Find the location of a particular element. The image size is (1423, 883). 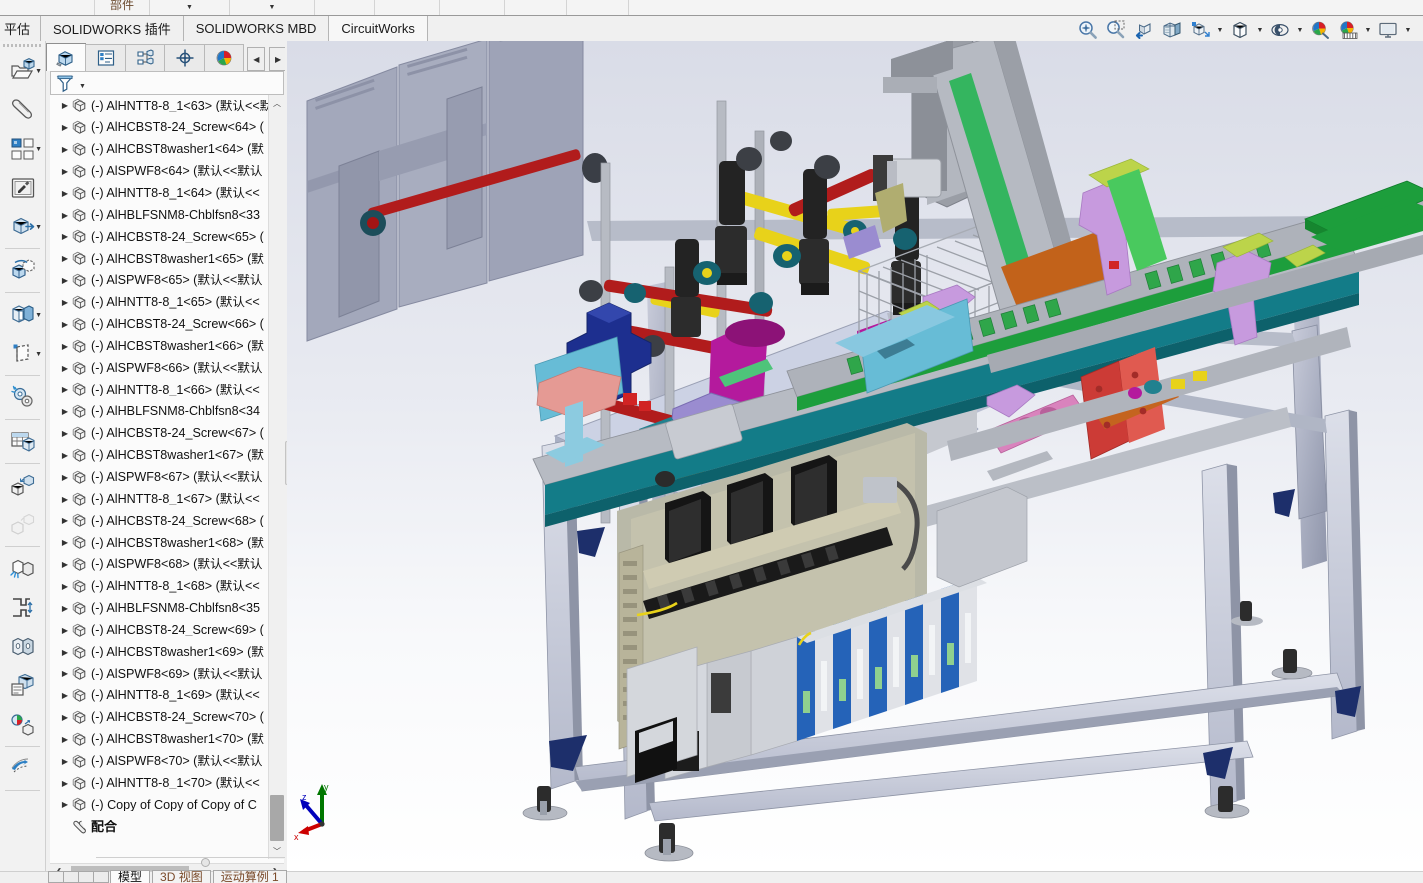

tab-nav-buttons is located at coordinates (78, 877).